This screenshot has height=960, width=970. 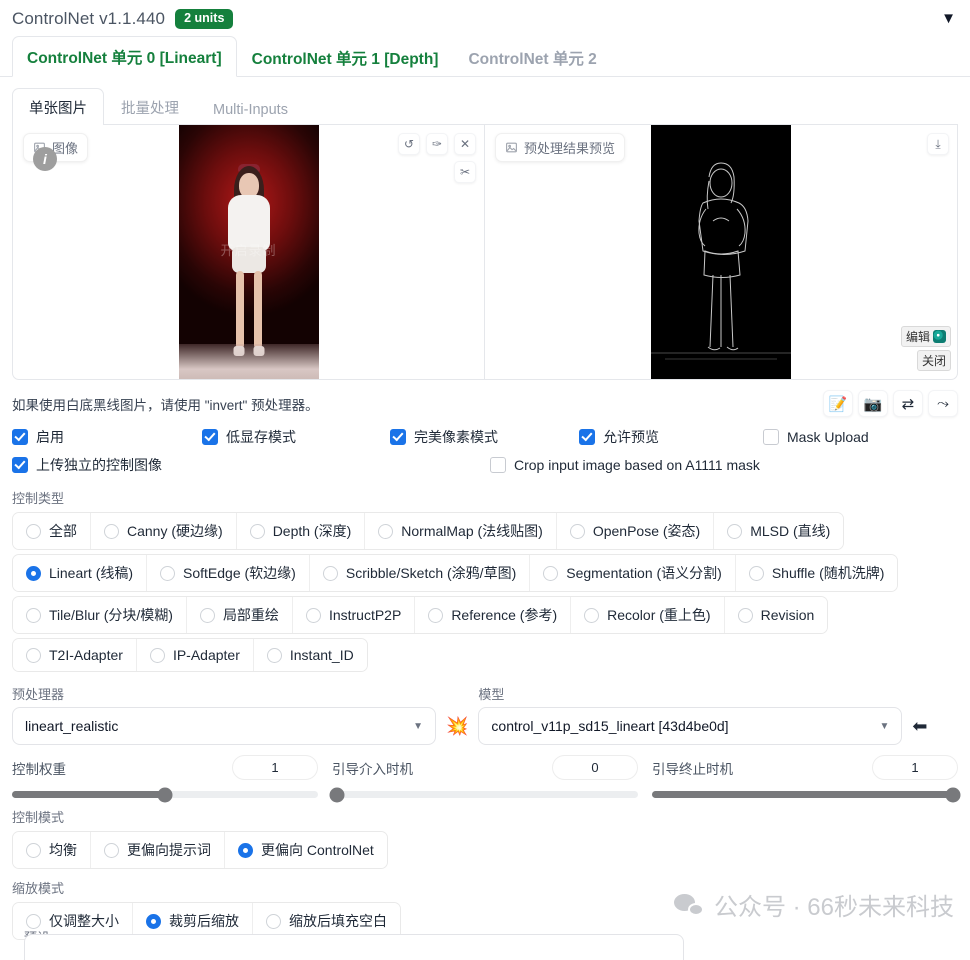 I want to click on control-type-softedge: SoftEdge (软边缘), so click(x=228, y=573).